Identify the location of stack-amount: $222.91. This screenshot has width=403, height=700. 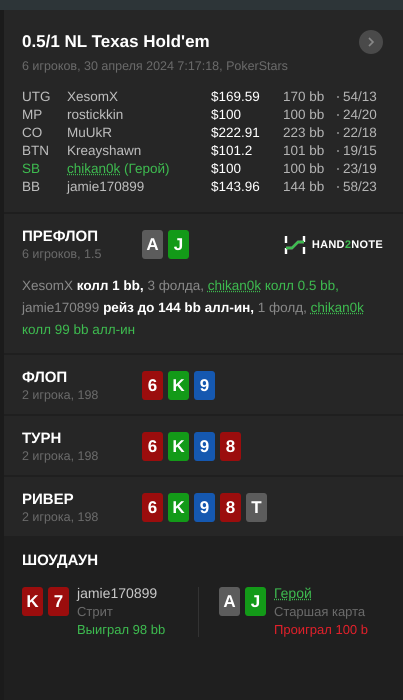
(236, 132).